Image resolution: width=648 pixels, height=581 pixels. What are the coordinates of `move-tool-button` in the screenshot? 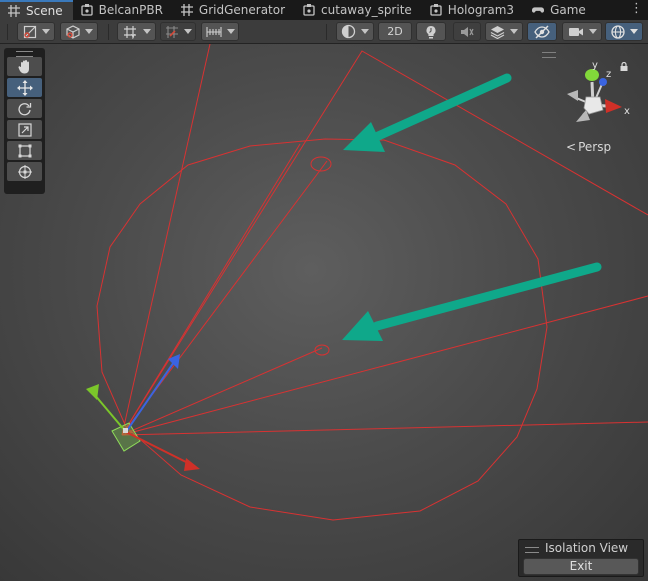 It's located at (24, 87).